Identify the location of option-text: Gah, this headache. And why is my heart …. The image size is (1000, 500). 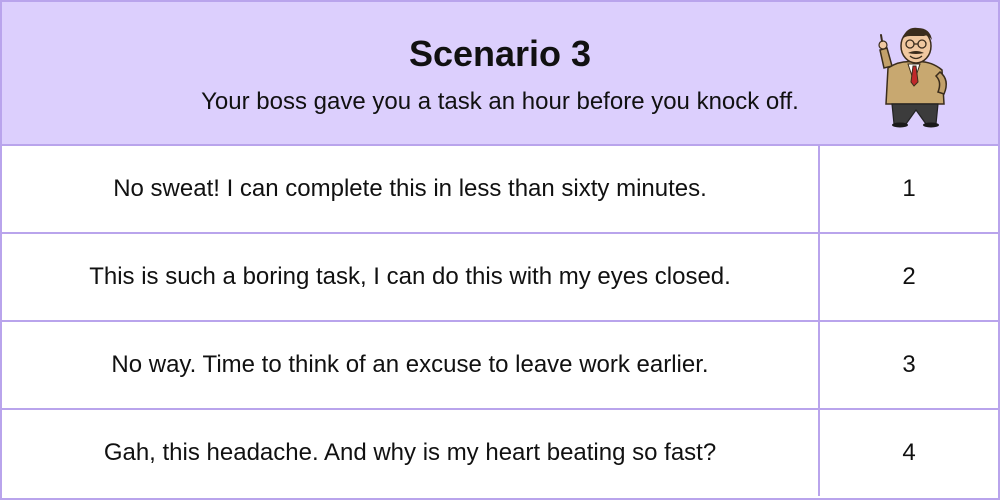
(411, 453).